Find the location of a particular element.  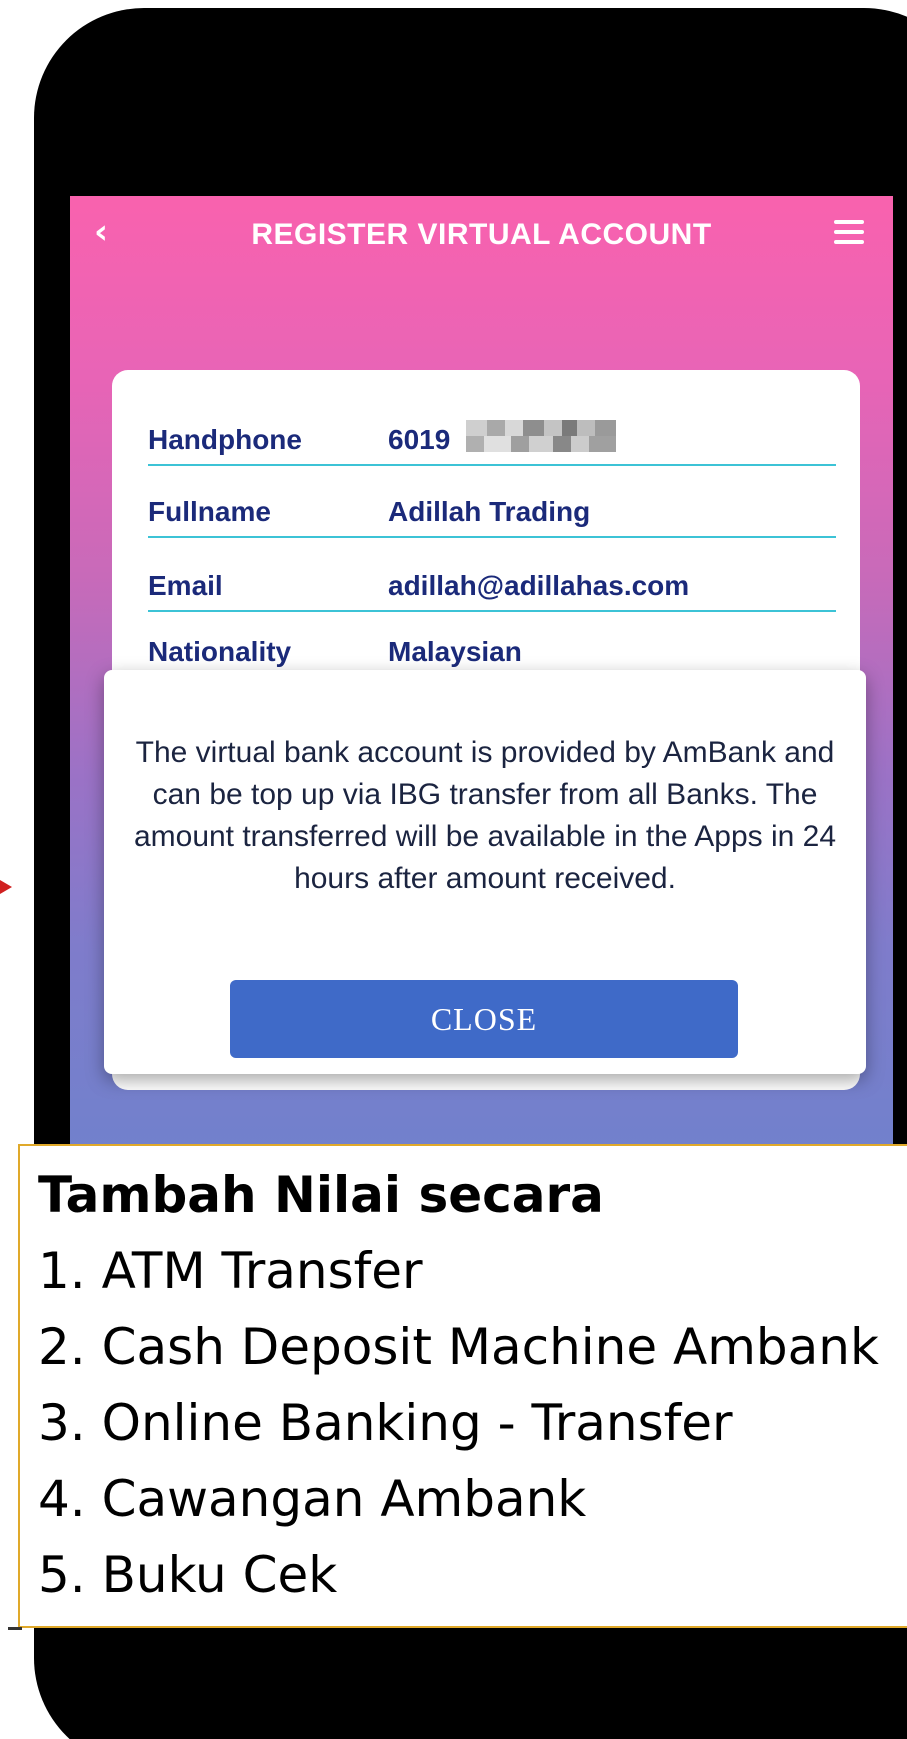

nationality-label: Nationality is located at coordinates (220, 651).